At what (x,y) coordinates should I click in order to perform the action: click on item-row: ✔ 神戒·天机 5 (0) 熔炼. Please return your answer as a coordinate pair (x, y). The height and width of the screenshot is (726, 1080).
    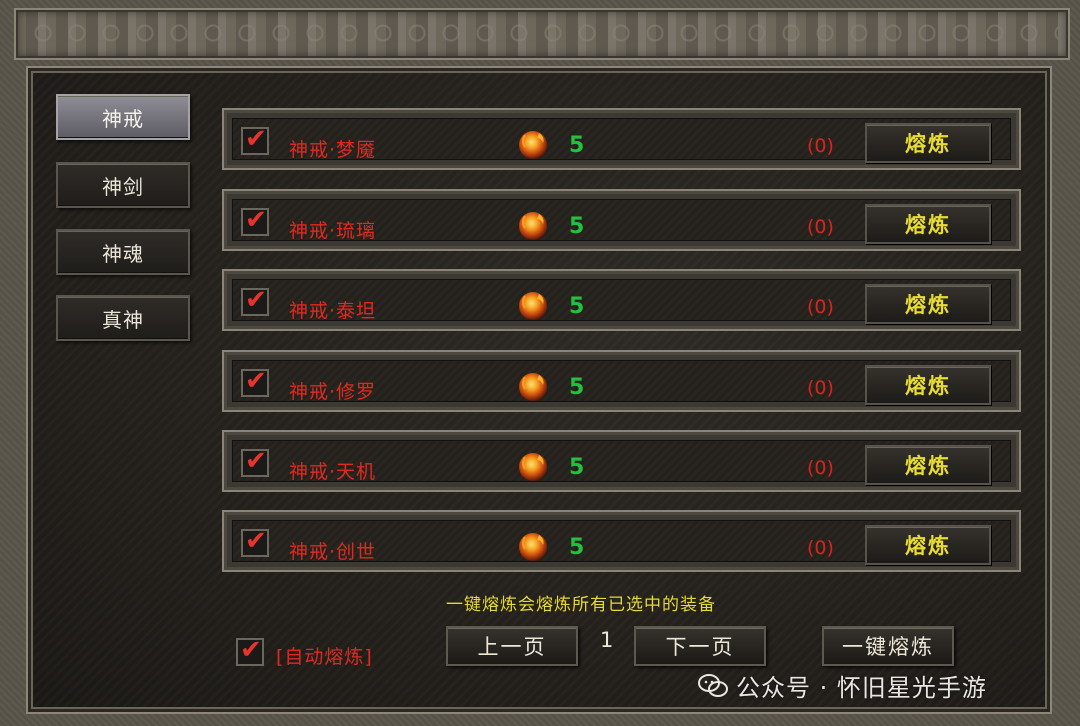
    Looking at the image, I should click on (621, 461).